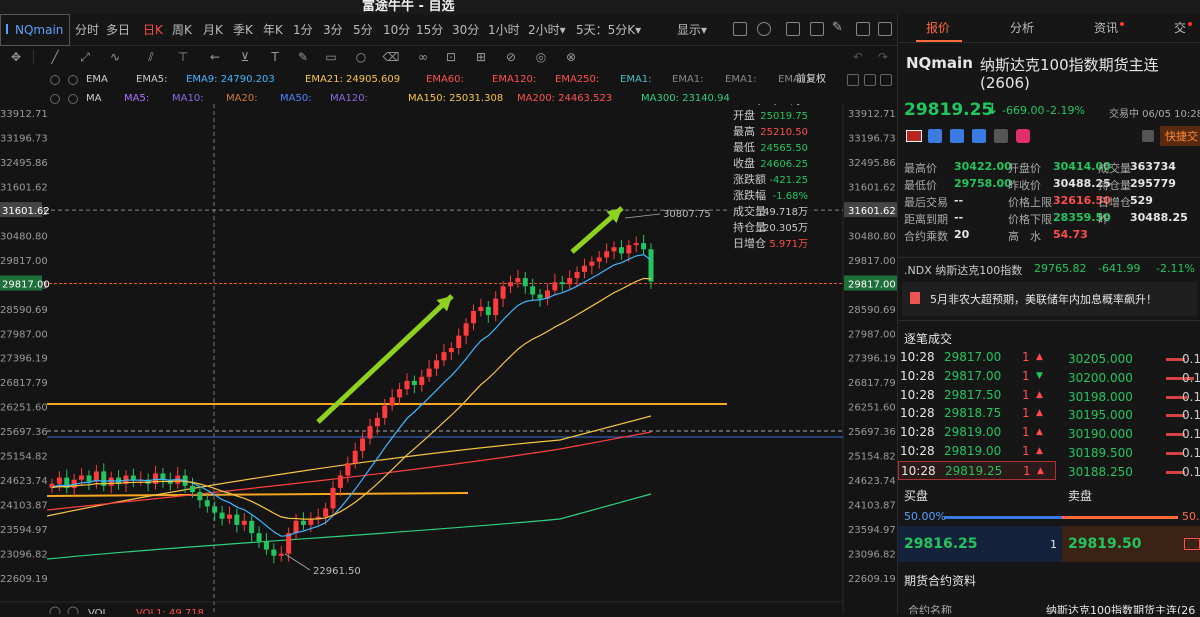 The width and height of the screenshot is (1200, 617). I want to click on bid-ask-ratio: 50.00% 50.0, so click(1049, 517).